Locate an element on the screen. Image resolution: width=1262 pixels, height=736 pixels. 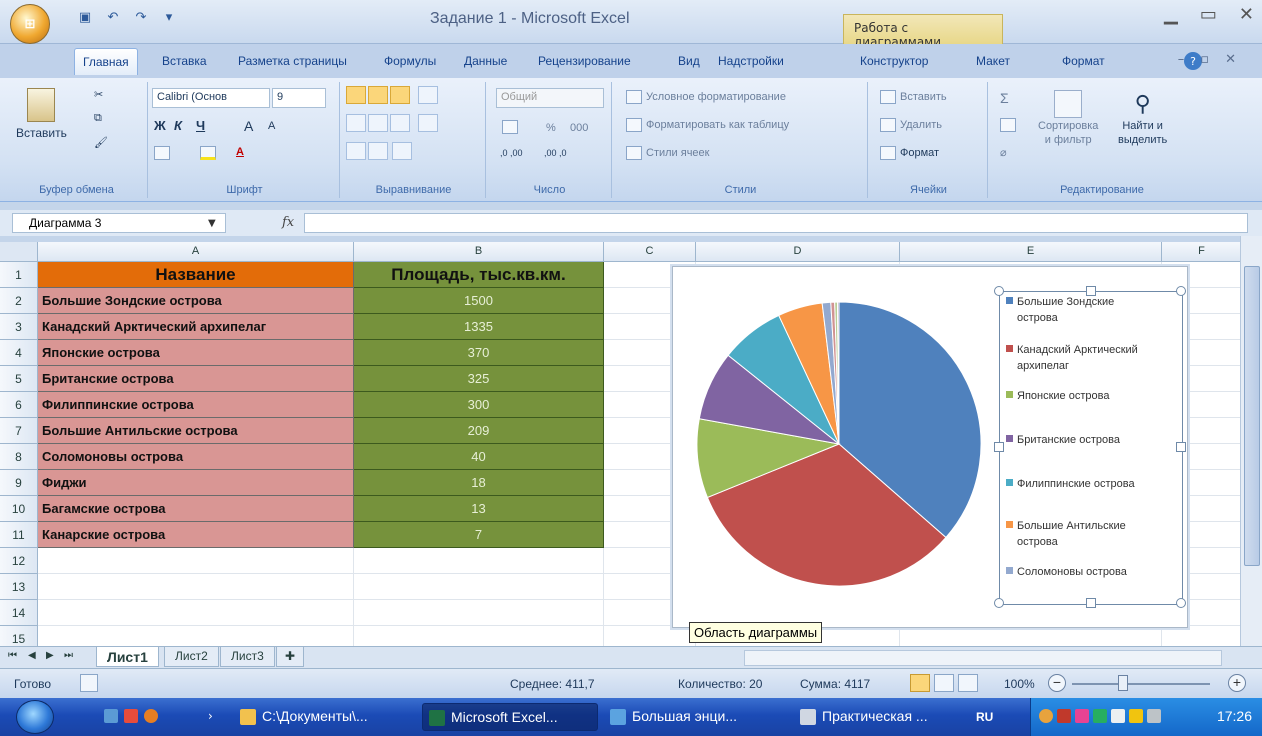
cell-area: 1335 is located at coordinates (479, 327).